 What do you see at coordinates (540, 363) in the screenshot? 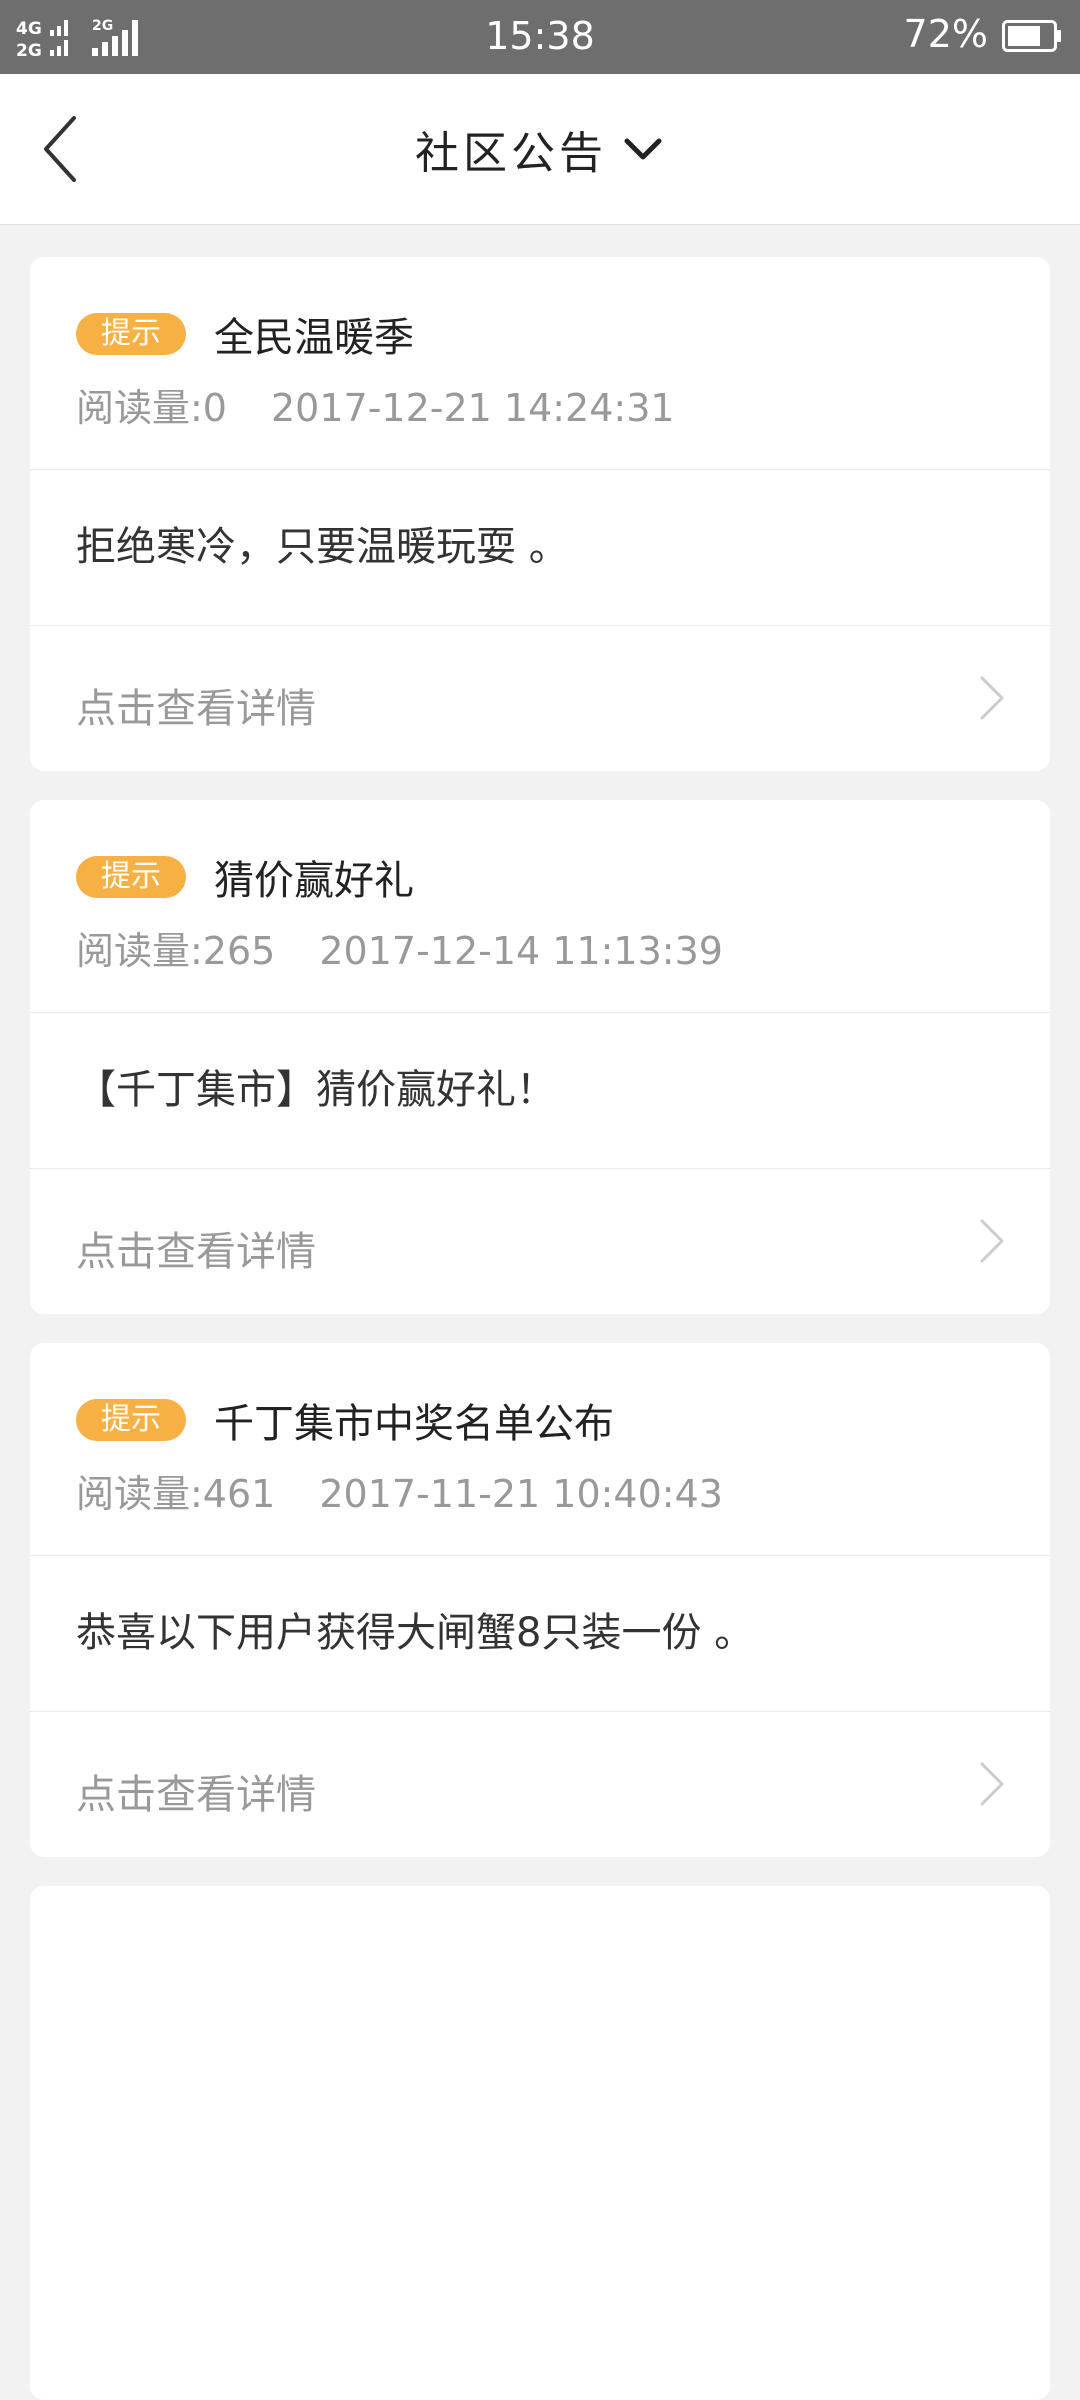
I see `card-header: 提示 全民温暖季 阅读量:0 2017-12-21 14:24:31` at bounding box center [540, 363].